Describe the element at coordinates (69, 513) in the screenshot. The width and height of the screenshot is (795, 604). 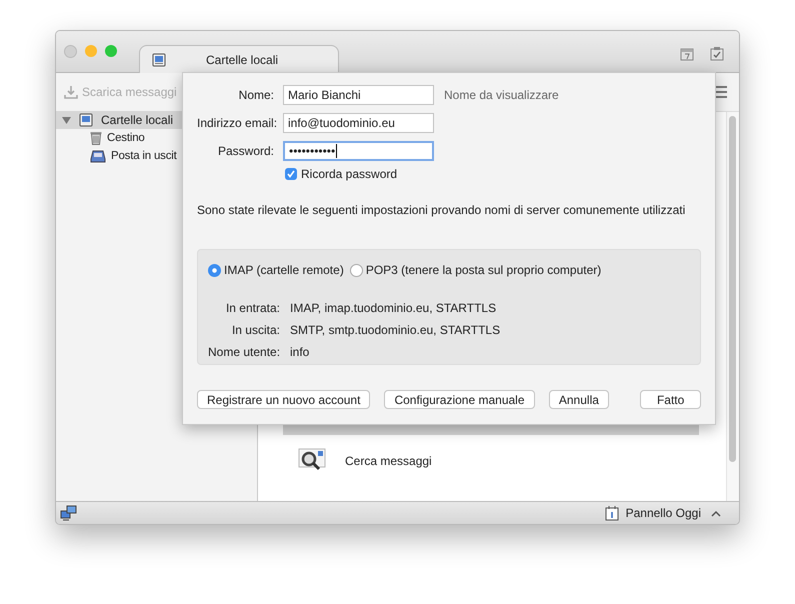
I see `network-icon` at that location.